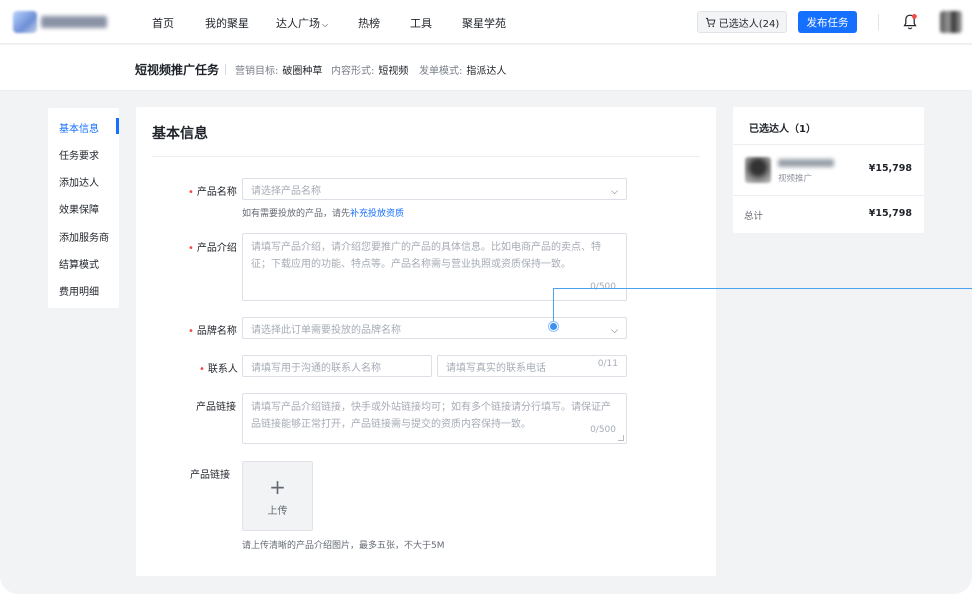 Image resolution: width=972 pixels, height=594 pixels. I want to click on nav-item-academy: 聚星学苑, so click(484, 23).